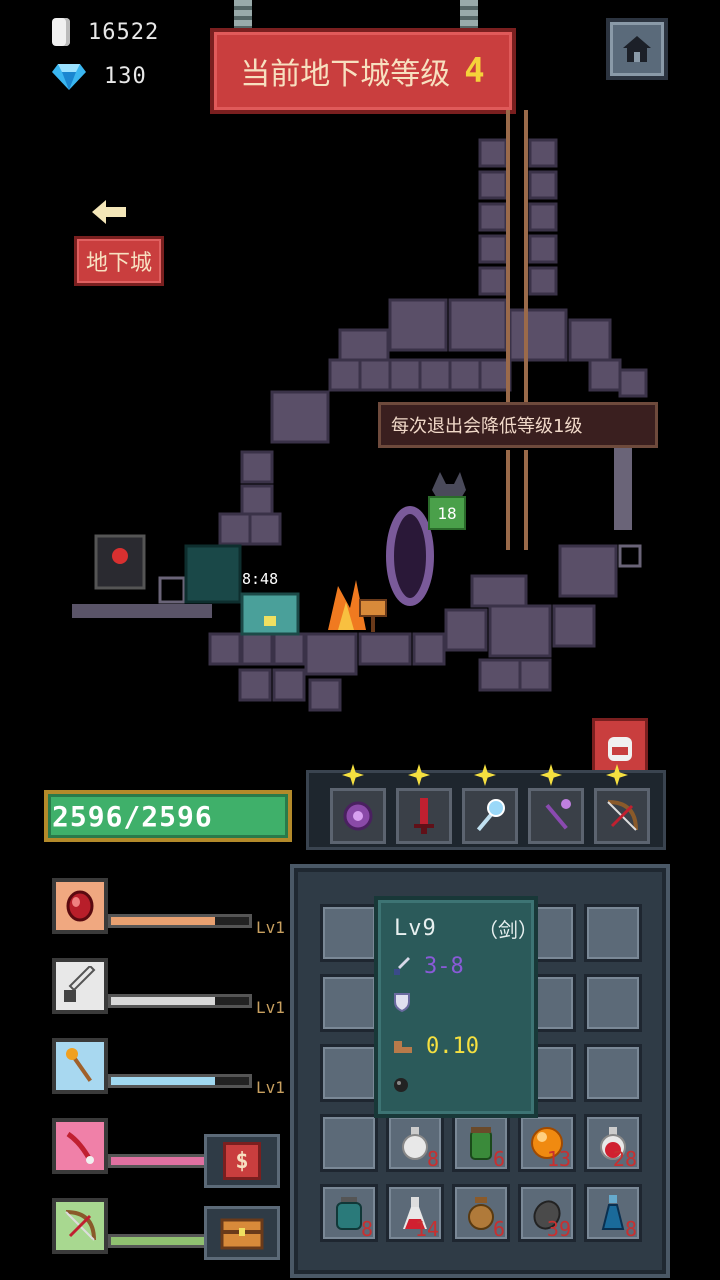 Image resolution: width=720 pixels, height=1280 pixels. I want to click on ruby-icon, so click(80, 906).